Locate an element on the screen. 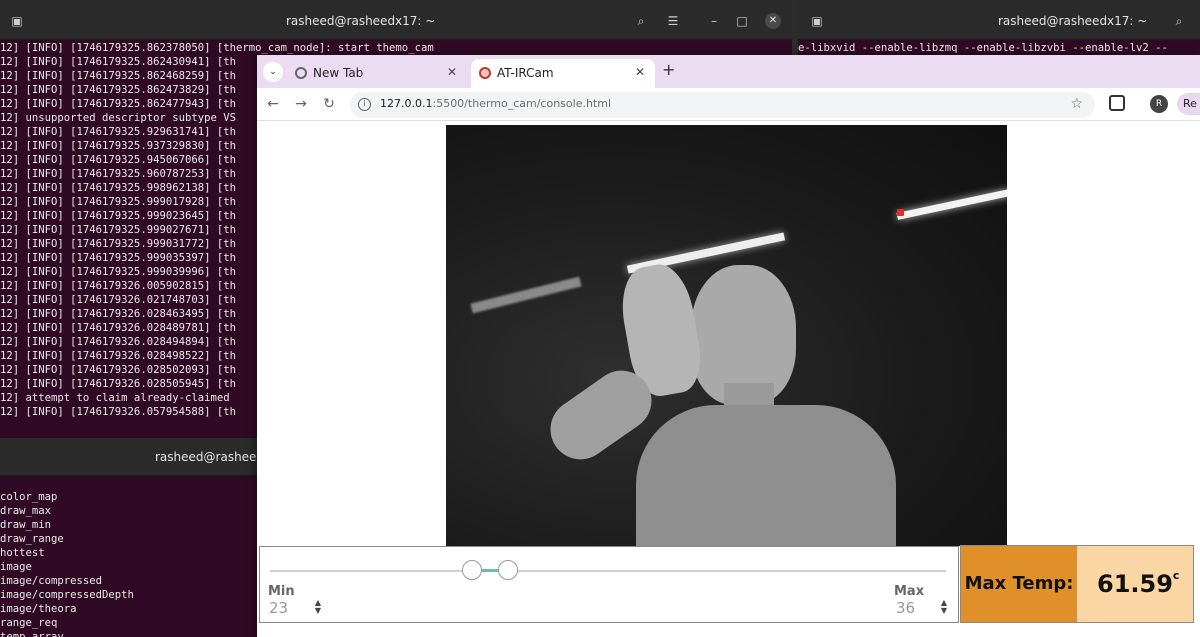 This screenshot has width=1200, height=637. maximize-icon: □ is located at coordinates (742, 21).